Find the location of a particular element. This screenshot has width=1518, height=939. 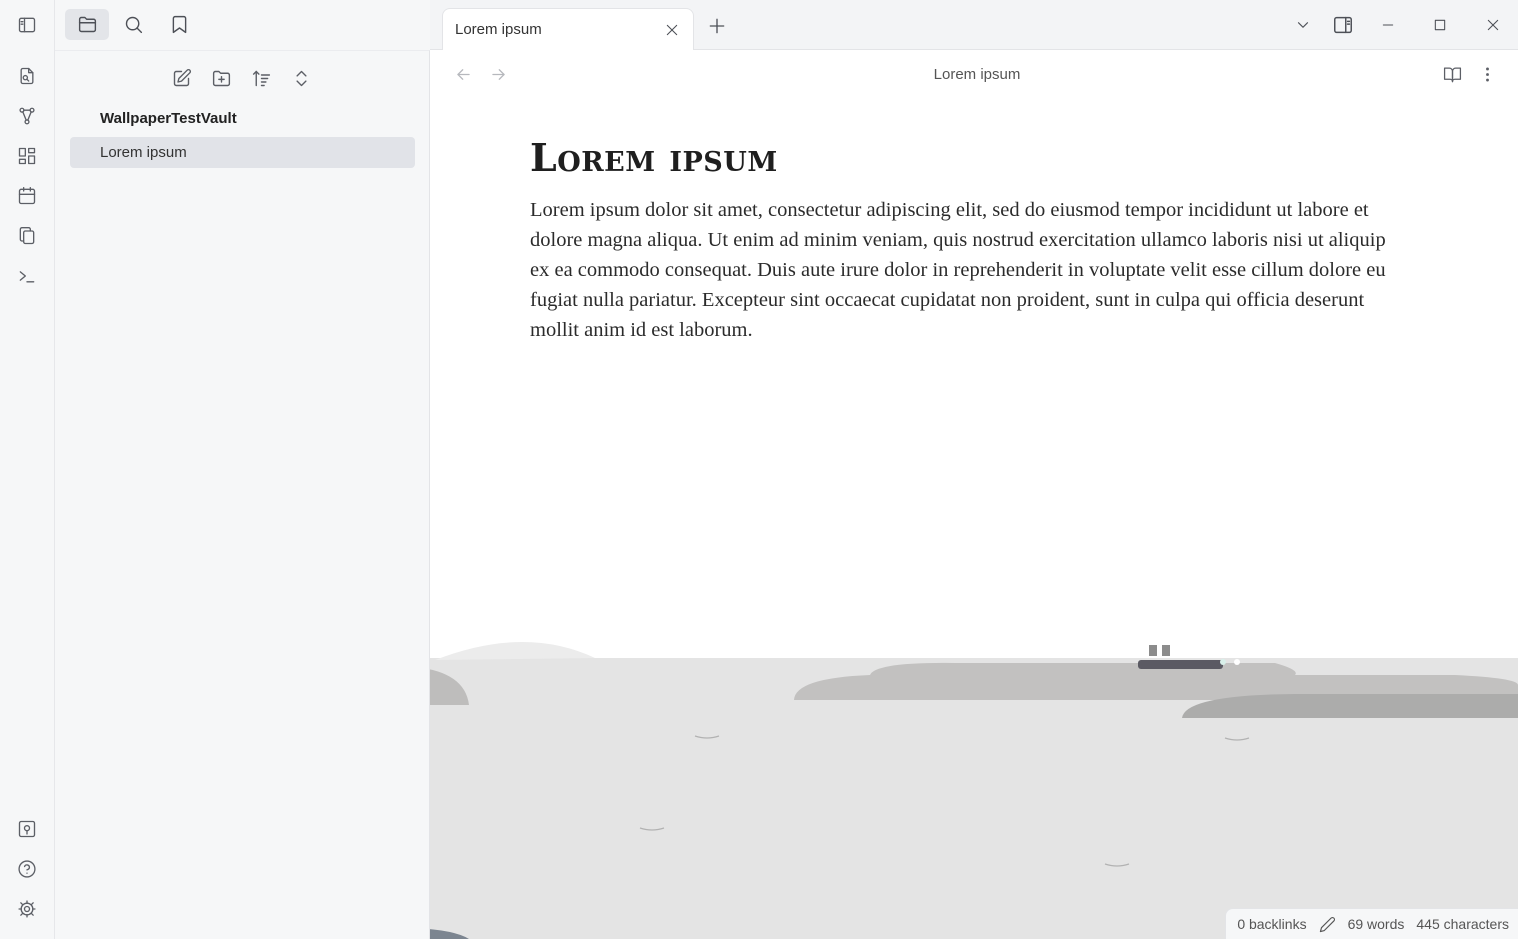

status-bar: 0 backlinks 69 words 445 characters is located at coordinates (1371, 923).